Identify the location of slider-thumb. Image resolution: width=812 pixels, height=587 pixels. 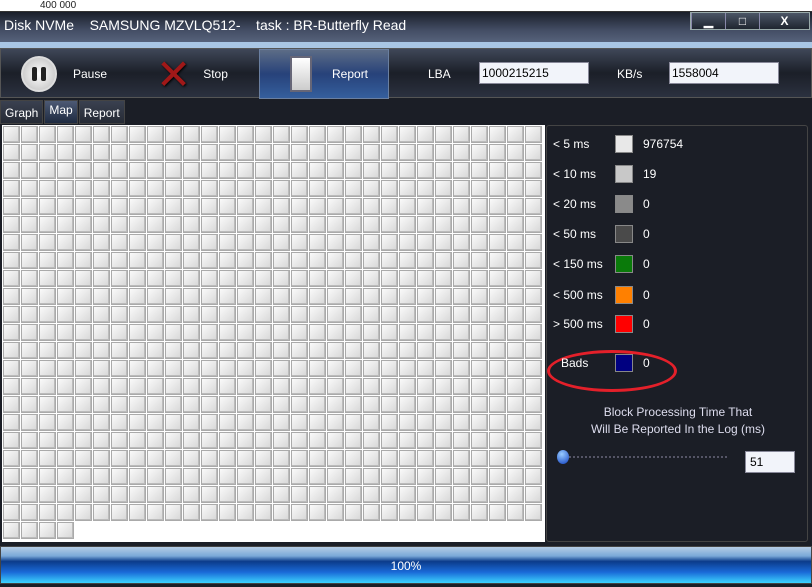
(563, 457).